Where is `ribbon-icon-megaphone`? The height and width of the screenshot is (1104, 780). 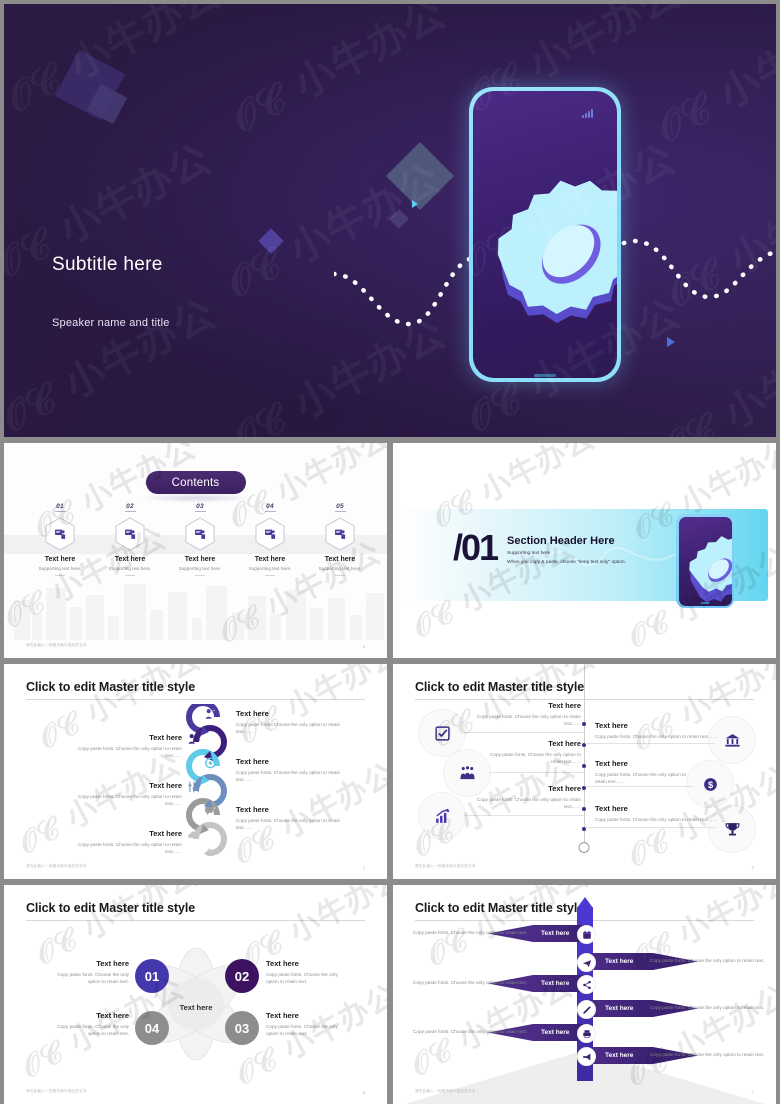
ribbon-icon-megaphone is located at coordinates (586, 1056).